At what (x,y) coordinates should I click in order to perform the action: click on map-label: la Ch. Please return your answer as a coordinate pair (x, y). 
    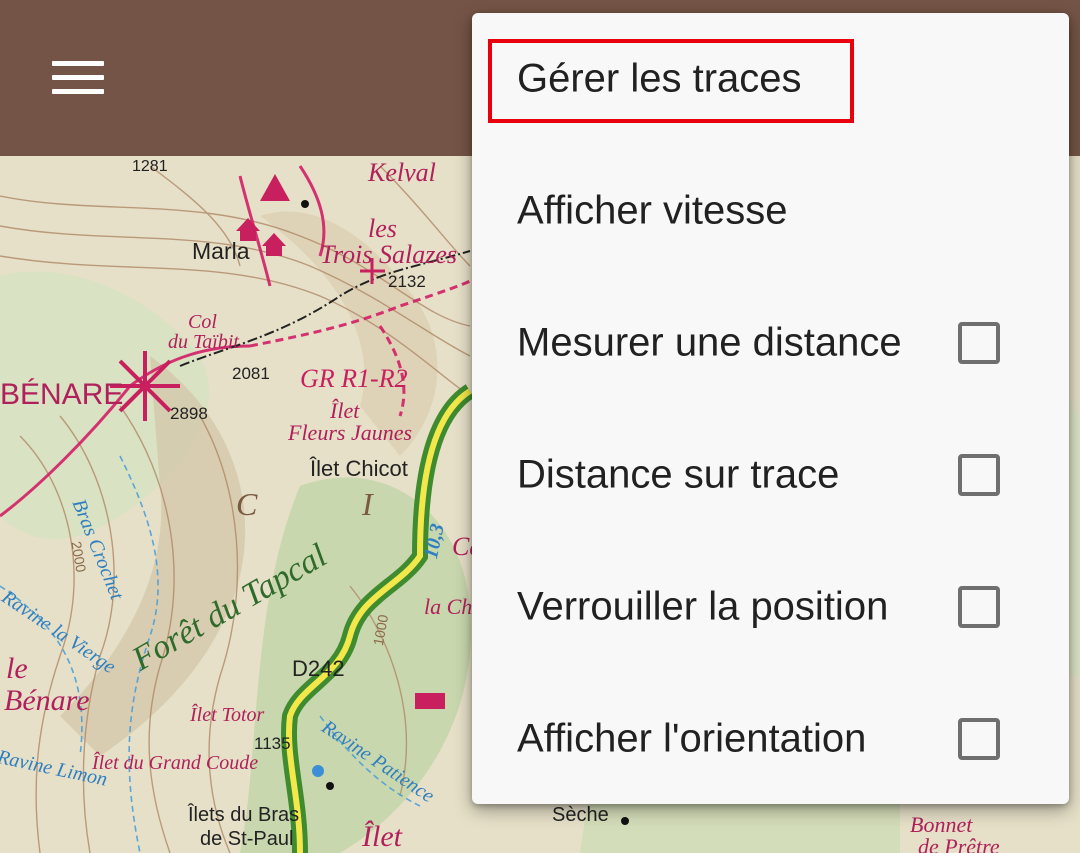
    Looking at the image, I should click on (448, 606).